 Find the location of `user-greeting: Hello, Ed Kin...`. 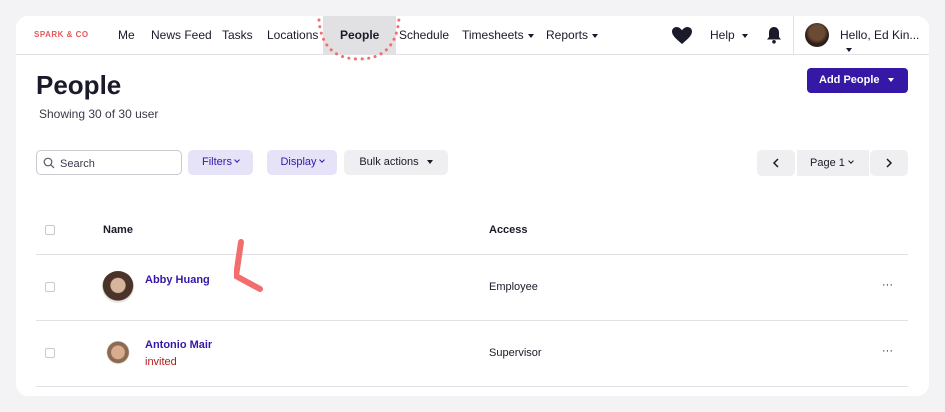

user-greeting: Hello, Ed Kin... is located at coordinates (880, 35).